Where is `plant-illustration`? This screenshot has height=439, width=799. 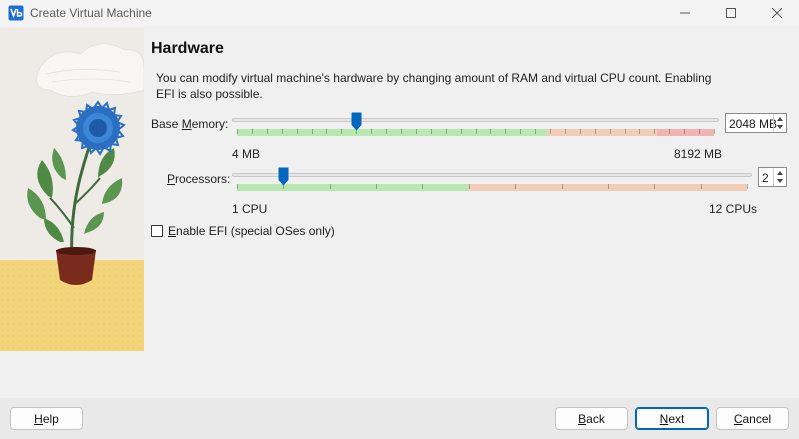 plant-illustration is located at coordinates (72, 189).